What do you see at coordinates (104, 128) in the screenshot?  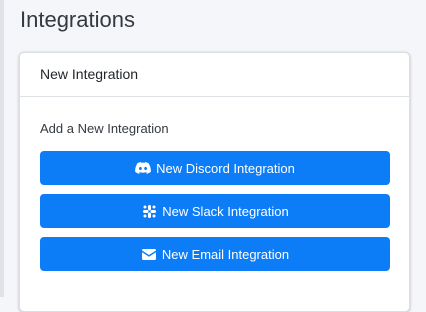 I see `section-label: Add a New Integration` at bounding box center [104, 128].